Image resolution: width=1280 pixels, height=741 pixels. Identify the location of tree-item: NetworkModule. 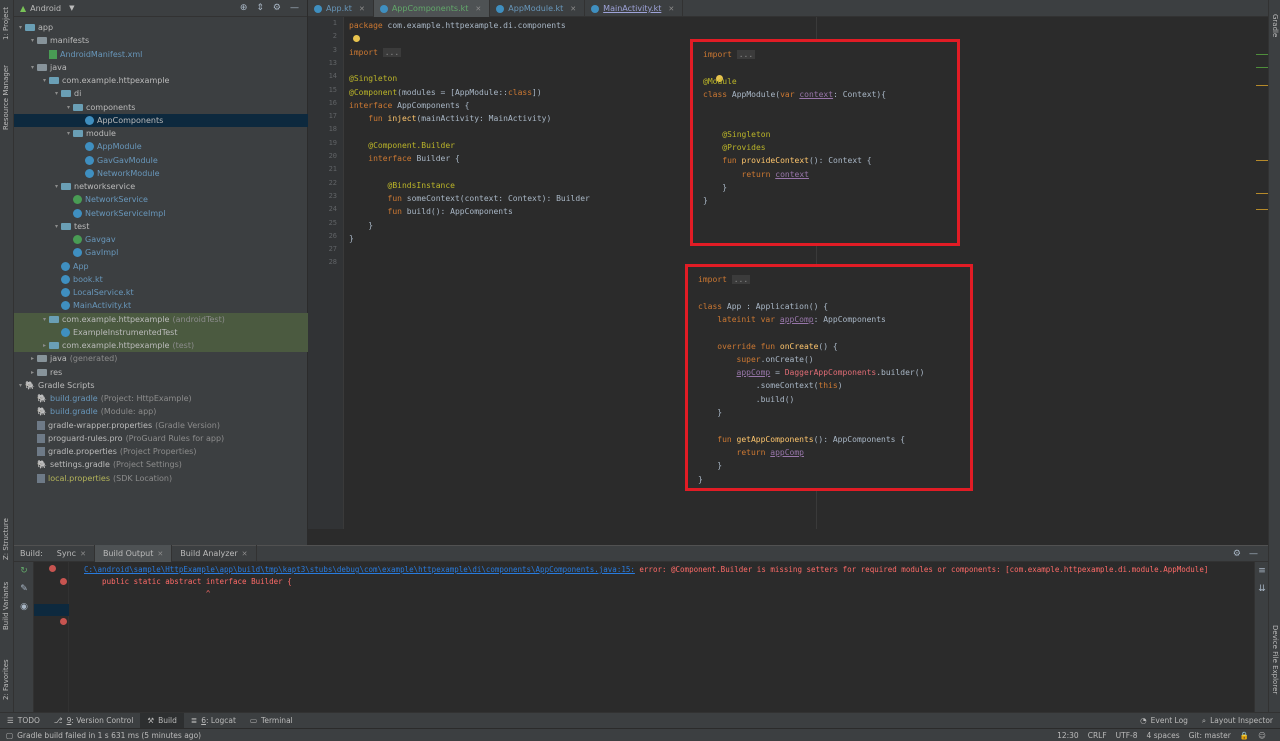
(161, 173).